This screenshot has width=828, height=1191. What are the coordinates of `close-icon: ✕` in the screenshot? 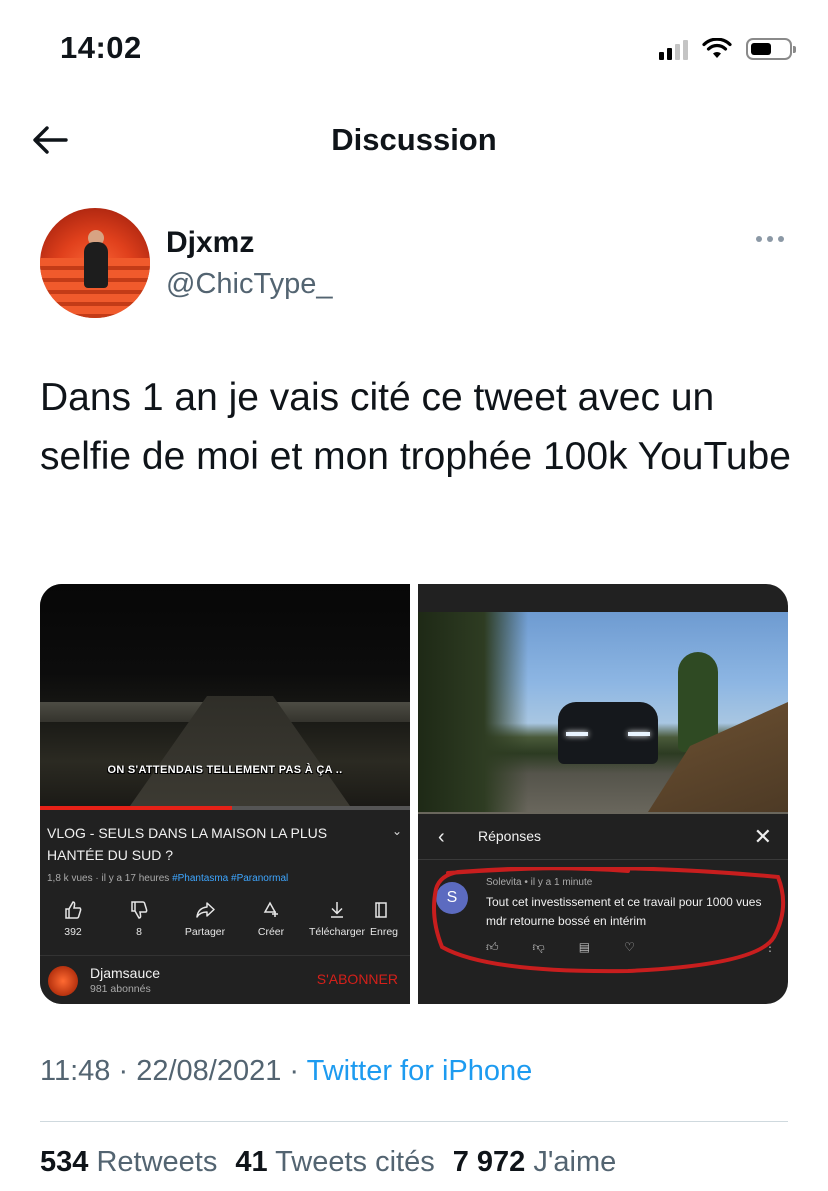 It's located at (762, 836).